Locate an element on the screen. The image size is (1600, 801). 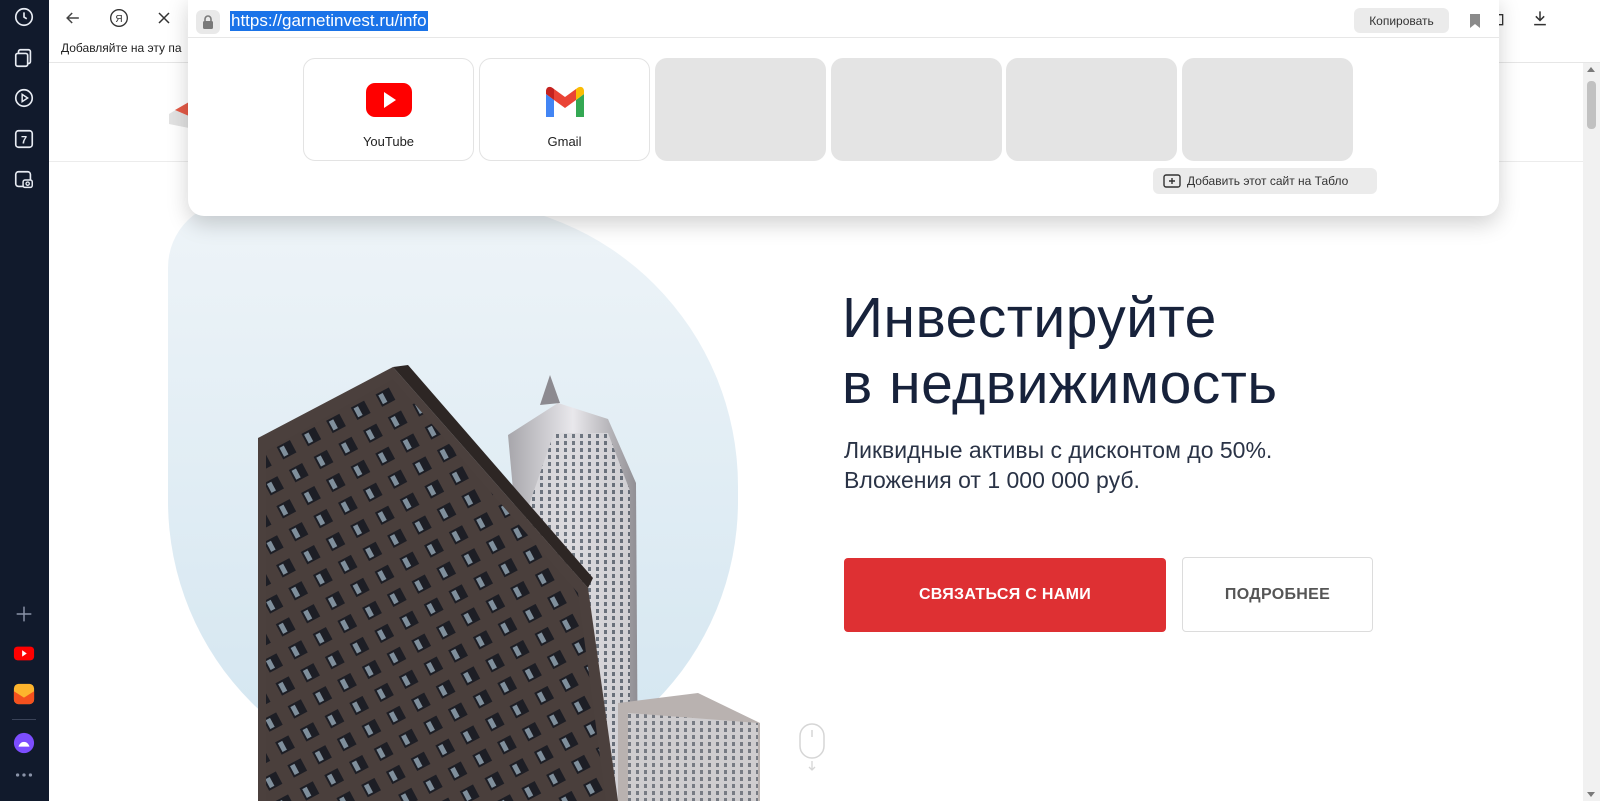
hero-subtitle-line-1: Ликвидные активы с дисконтом до 50%. is located at coordinates (1058, 450).